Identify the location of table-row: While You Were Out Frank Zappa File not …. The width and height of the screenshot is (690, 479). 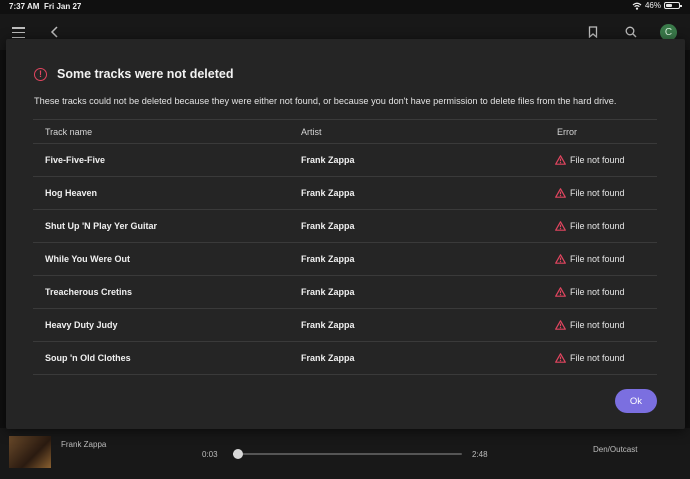
(345, 259).